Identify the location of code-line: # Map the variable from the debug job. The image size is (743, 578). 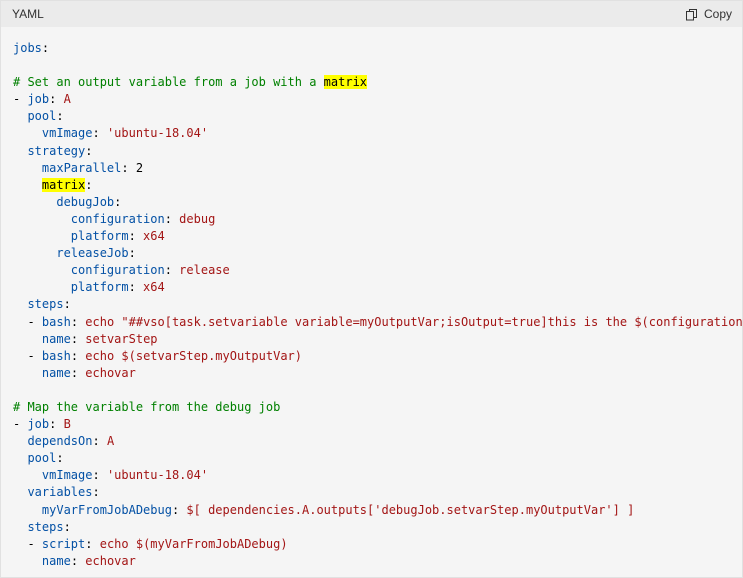
(146, 407).